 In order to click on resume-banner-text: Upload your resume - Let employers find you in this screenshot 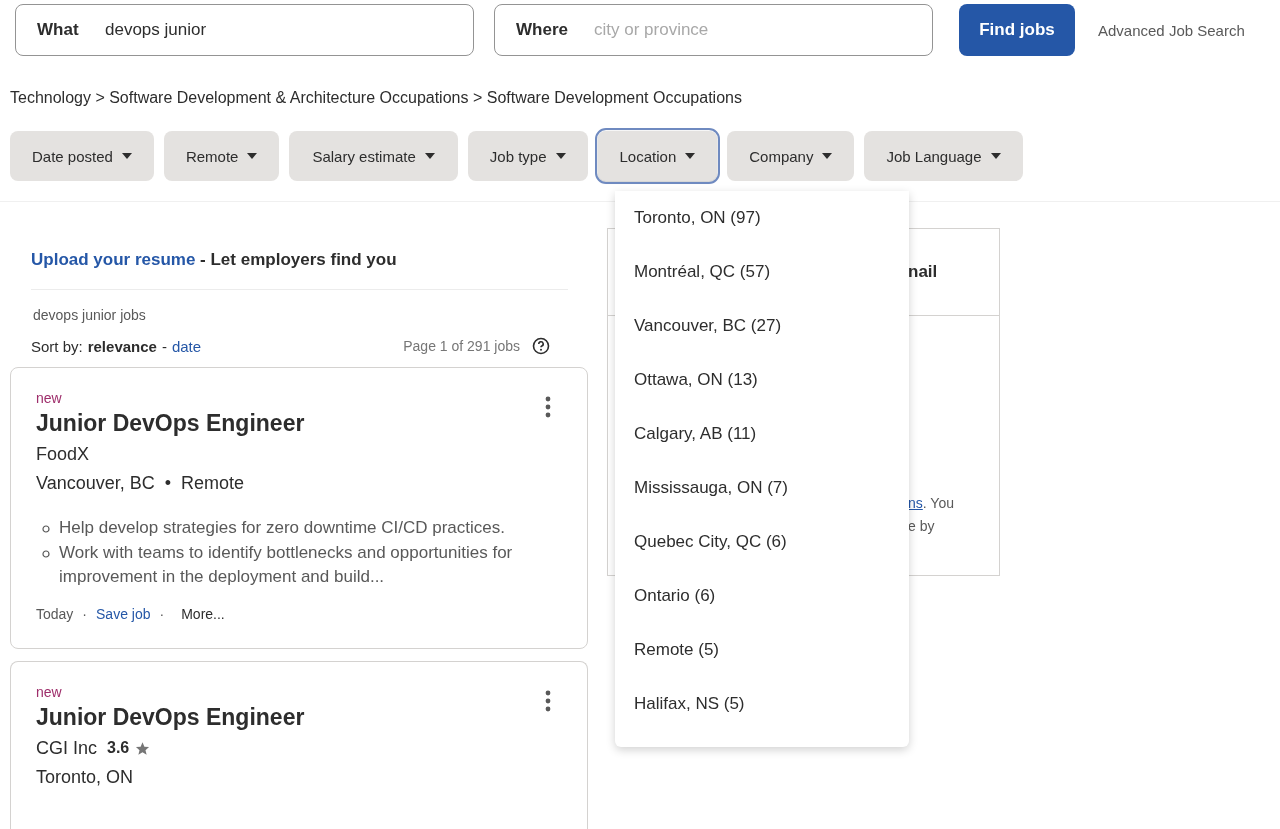, I will do `click(214, 260)`.